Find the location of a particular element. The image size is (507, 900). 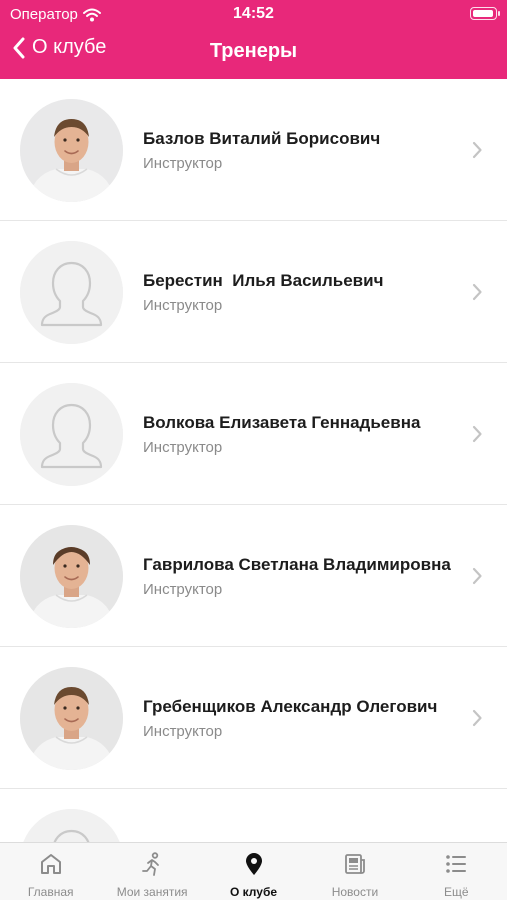

home-icon is located at coordinates (51, 866).